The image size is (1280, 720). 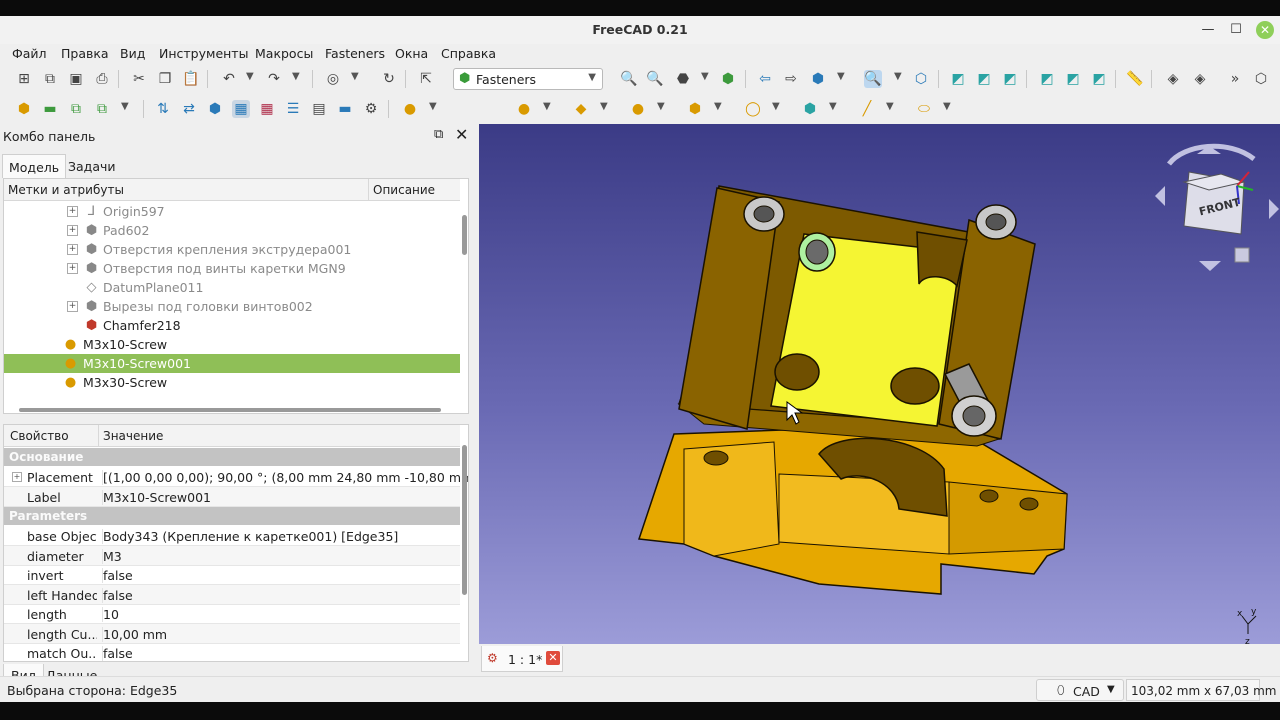 What do you see at coordinates (833, 106) in the screenshot?
I see `insert-dropdown-icon: ▼` at bounding box center [833, 106].